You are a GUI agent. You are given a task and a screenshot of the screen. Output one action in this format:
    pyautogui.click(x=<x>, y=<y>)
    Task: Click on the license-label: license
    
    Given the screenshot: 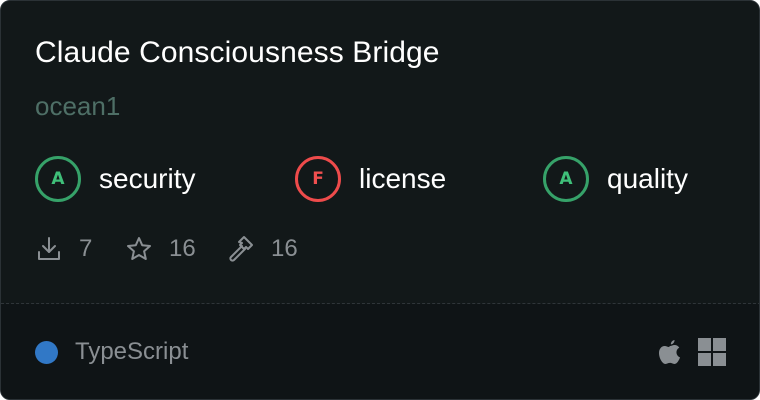 What is the action you would take?
    pyautogui.click(x=403, y=178)
    